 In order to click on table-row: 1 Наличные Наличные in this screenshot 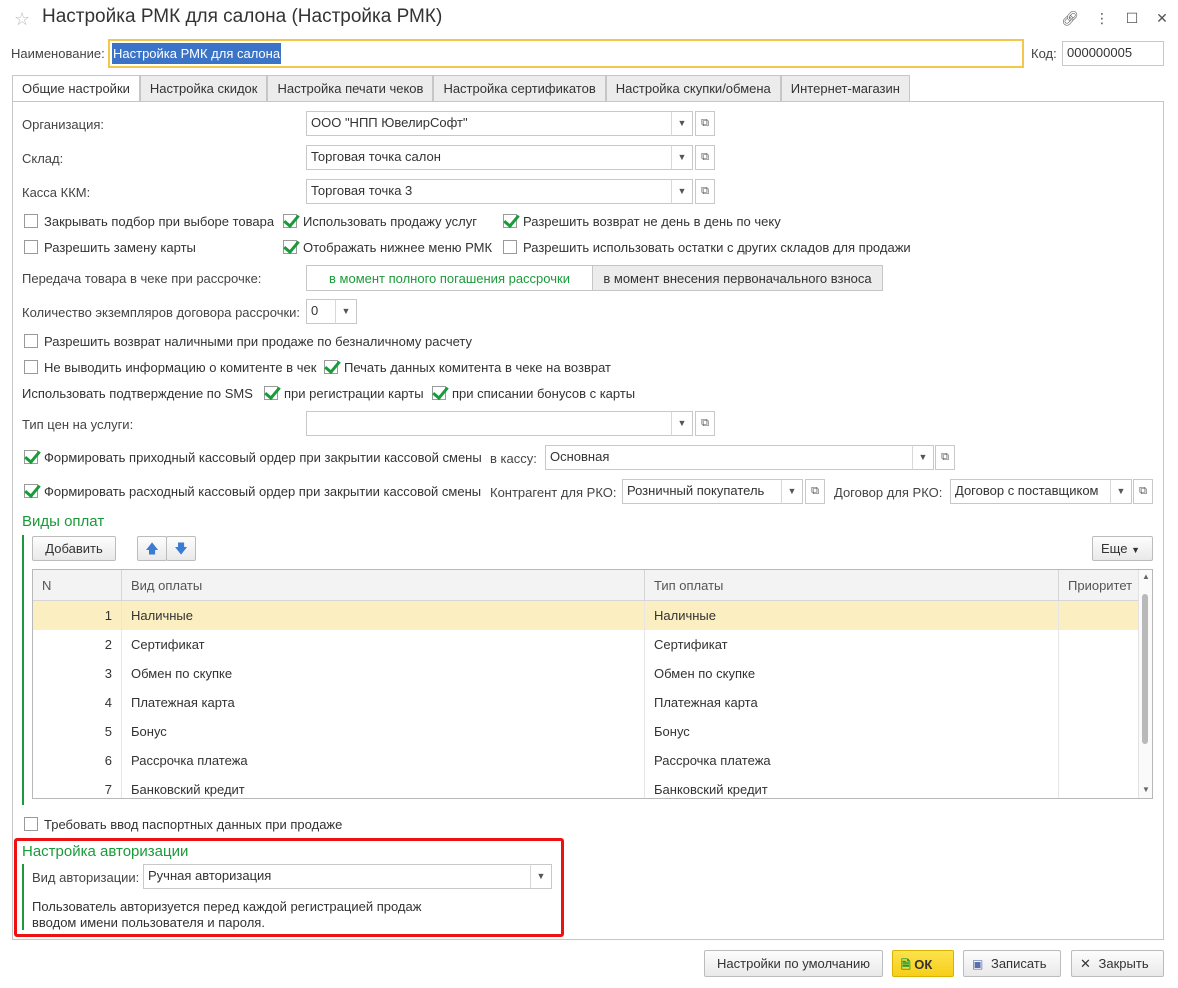, I will do `click(586, 615)`.